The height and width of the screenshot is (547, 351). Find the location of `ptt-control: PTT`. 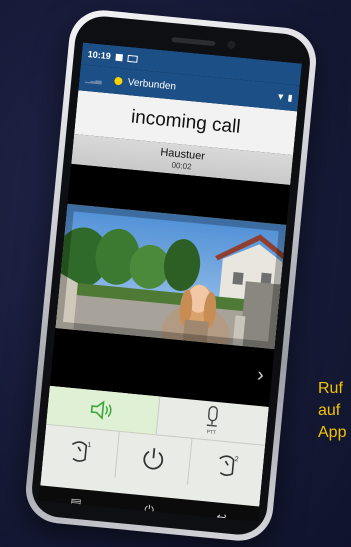

ptt-control: PTT is located at coordinates (212, 421).